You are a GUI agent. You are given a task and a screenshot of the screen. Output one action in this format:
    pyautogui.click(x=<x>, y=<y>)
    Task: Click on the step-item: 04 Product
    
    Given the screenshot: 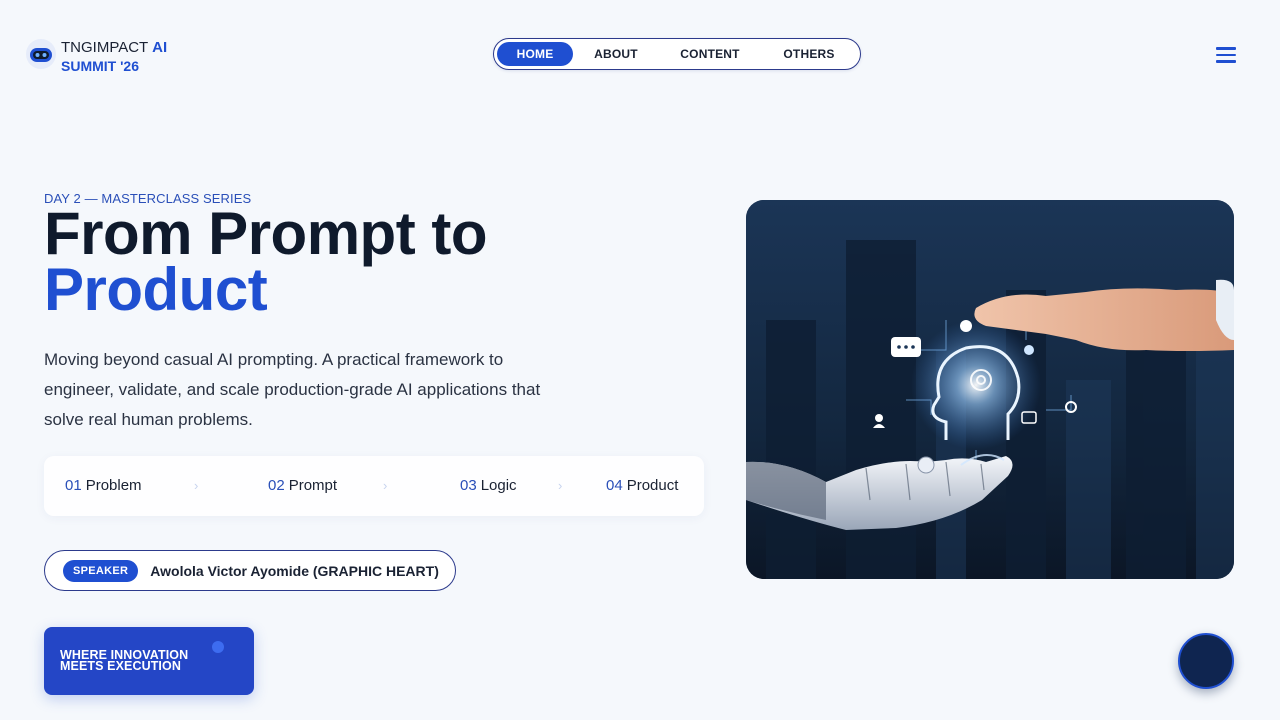 What is the action you would take?
    pyautogui.click(x=642, y=485)
    